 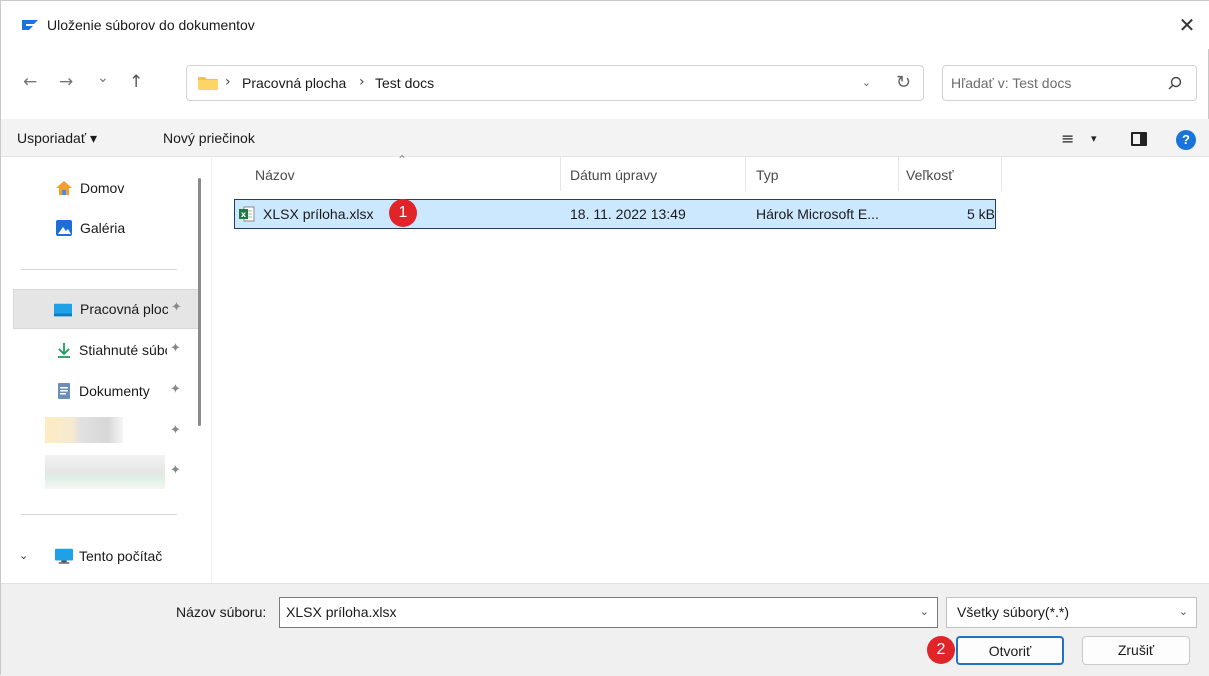 I want to click on filetype-select: Všetky súbory(*.*) ⌄, so click(x=1071, y=612).